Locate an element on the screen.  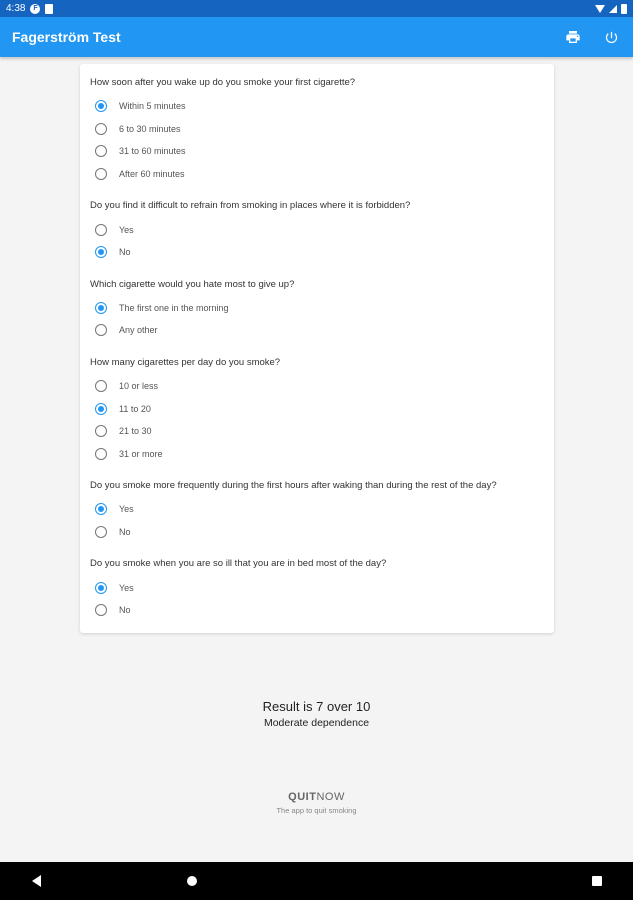
option-label: 11 to 20 is located at coordinates (135, 408).